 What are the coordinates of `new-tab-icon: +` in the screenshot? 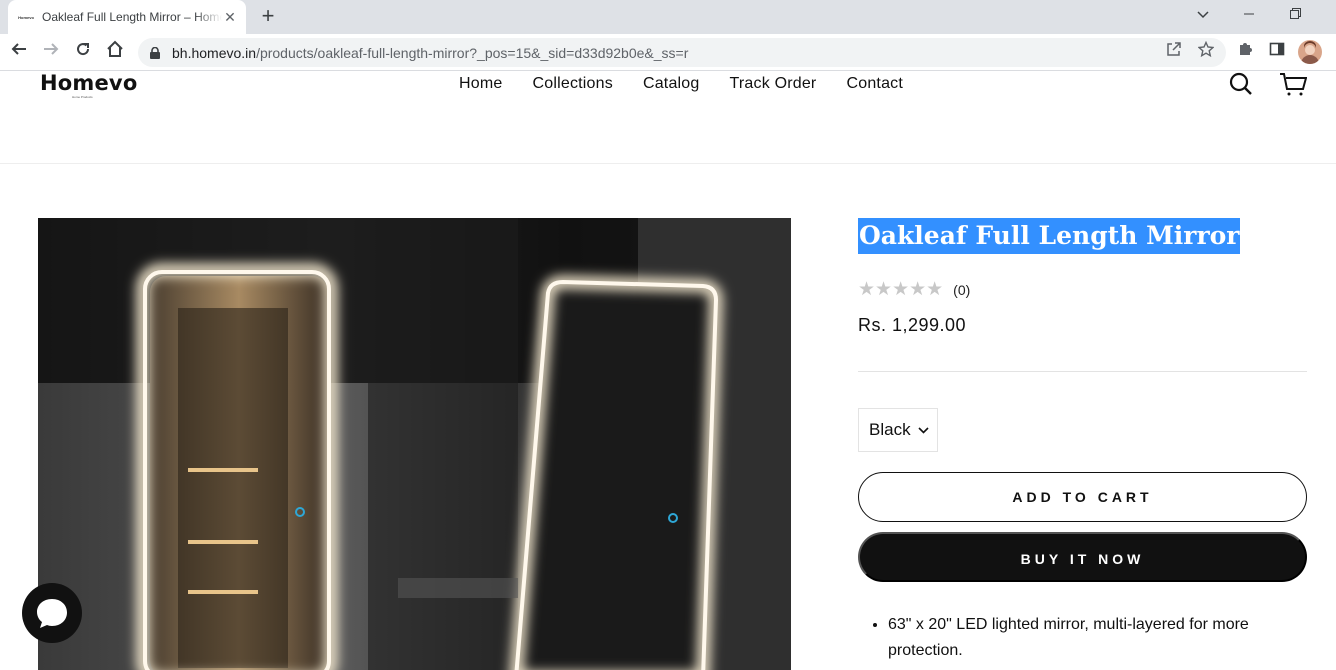 It's located at (268, 17).